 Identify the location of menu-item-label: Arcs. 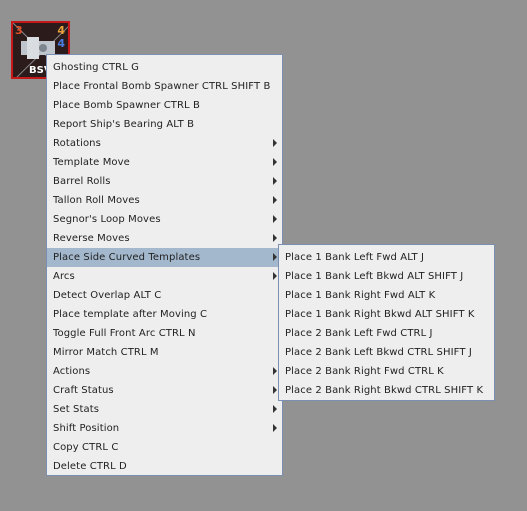
(64, 276).